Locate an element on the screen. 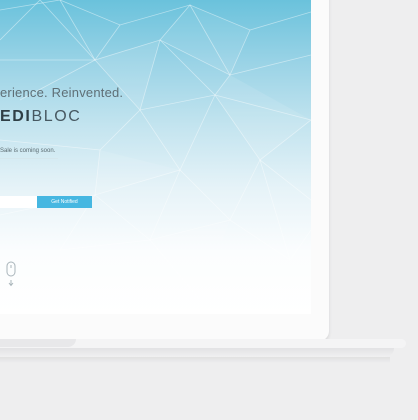 This screenshot has height=420, width=418. get-notified-button: Get Notified is located at coordinates (64, 202).